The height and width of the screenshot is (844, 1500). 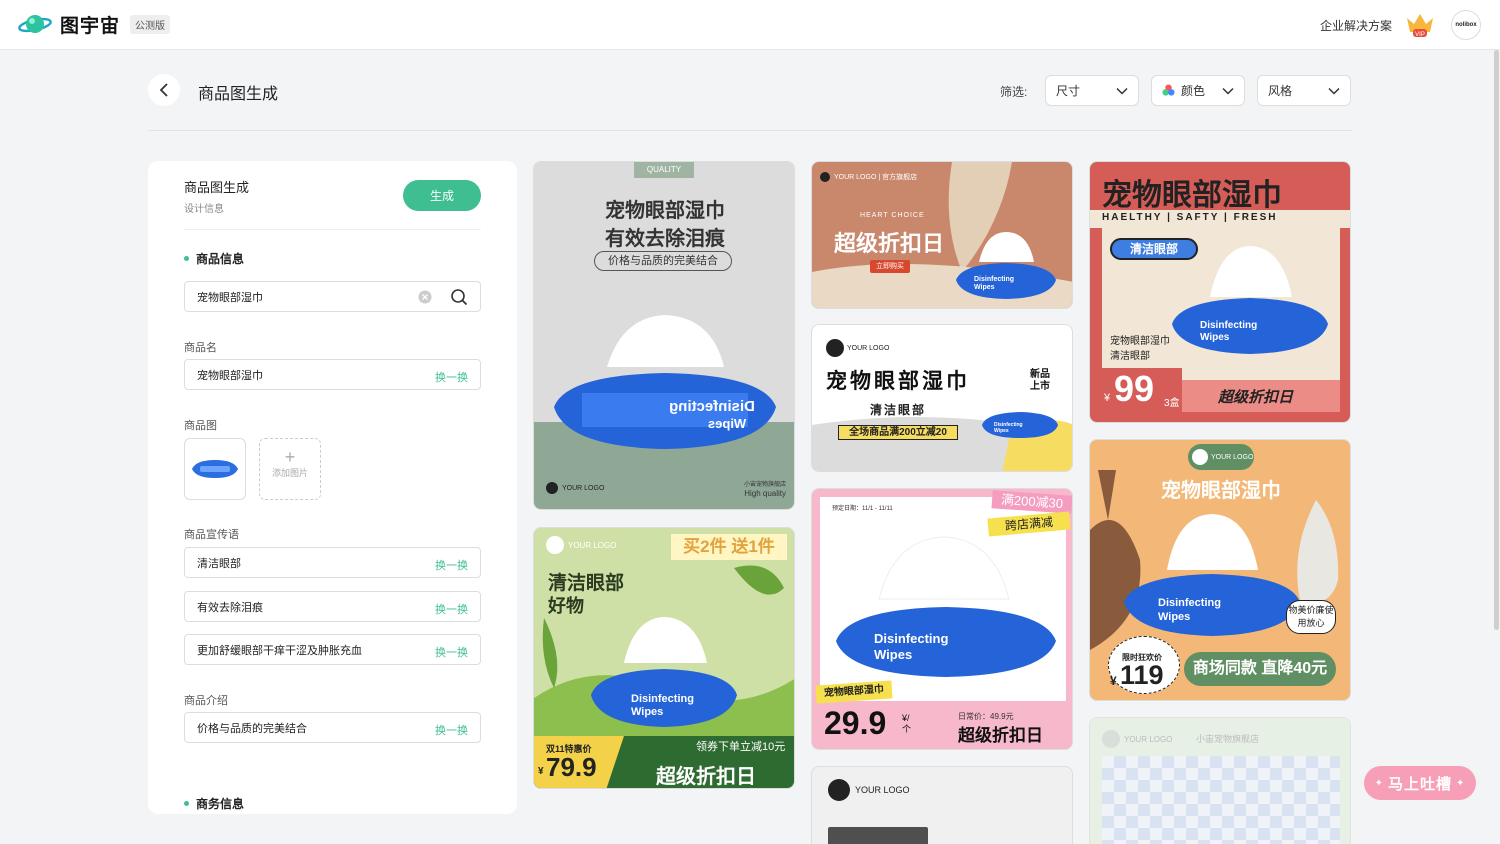 What do you see at coordinates (425, 297) in the screenshot?
I see `clear-icon` at bounding box center [425, 297].